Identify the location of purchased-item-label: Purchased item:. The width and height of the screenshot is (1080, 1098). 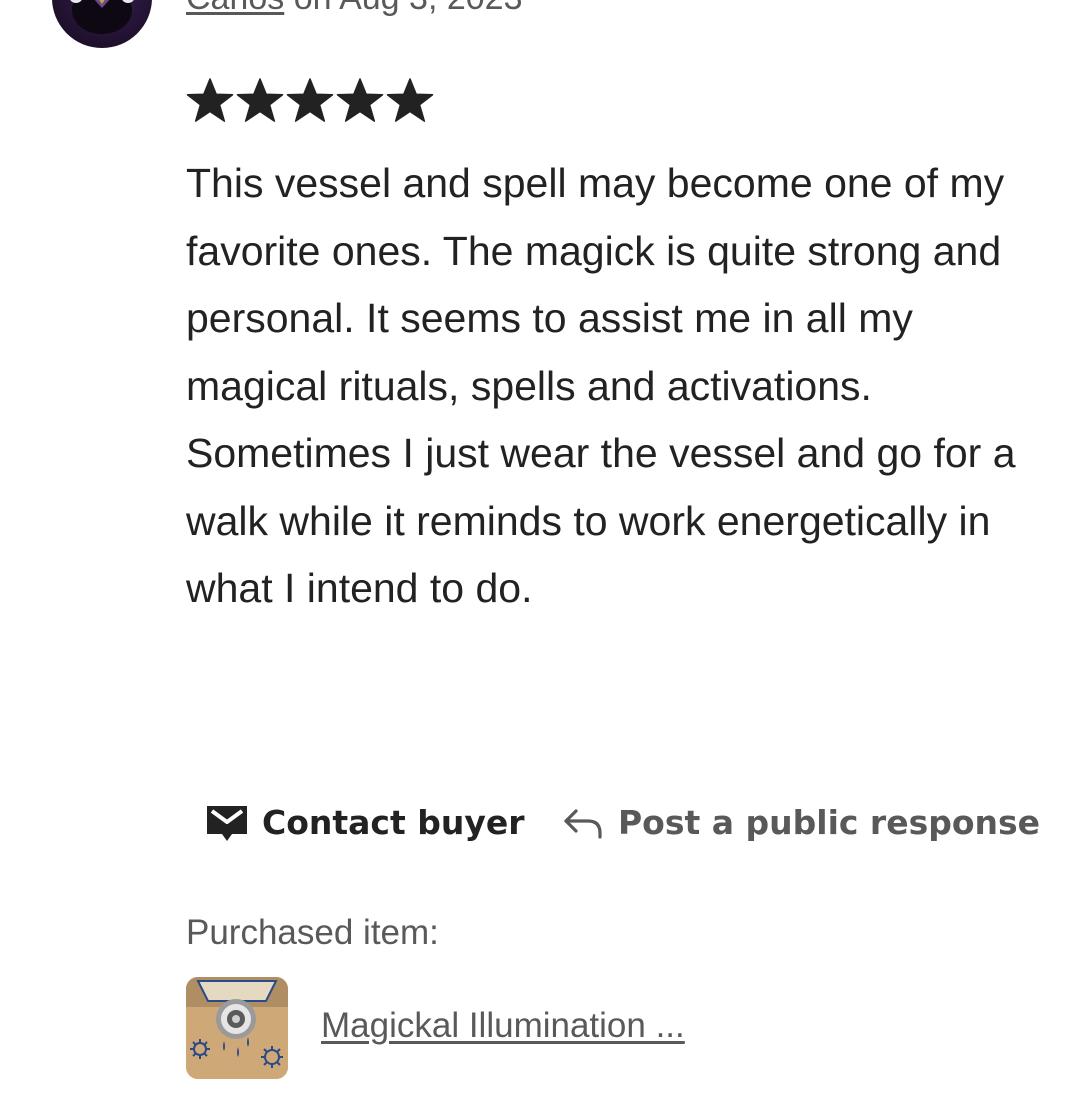
(312, 932).